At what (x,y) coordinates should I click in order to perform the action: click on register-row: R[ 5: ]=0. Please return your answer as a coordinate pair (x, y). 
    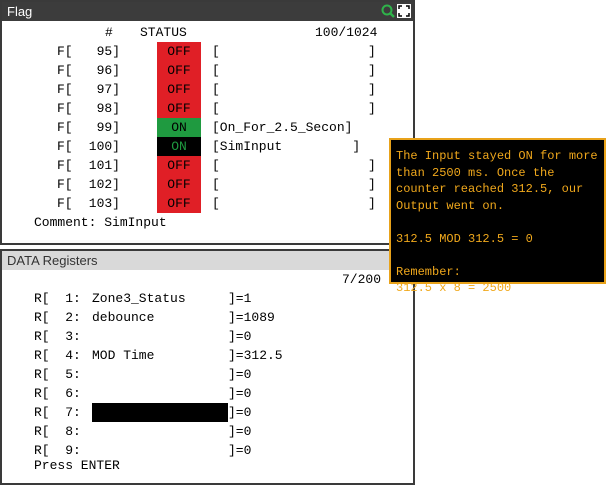
    Looking at the image, I should click on (207, 374).